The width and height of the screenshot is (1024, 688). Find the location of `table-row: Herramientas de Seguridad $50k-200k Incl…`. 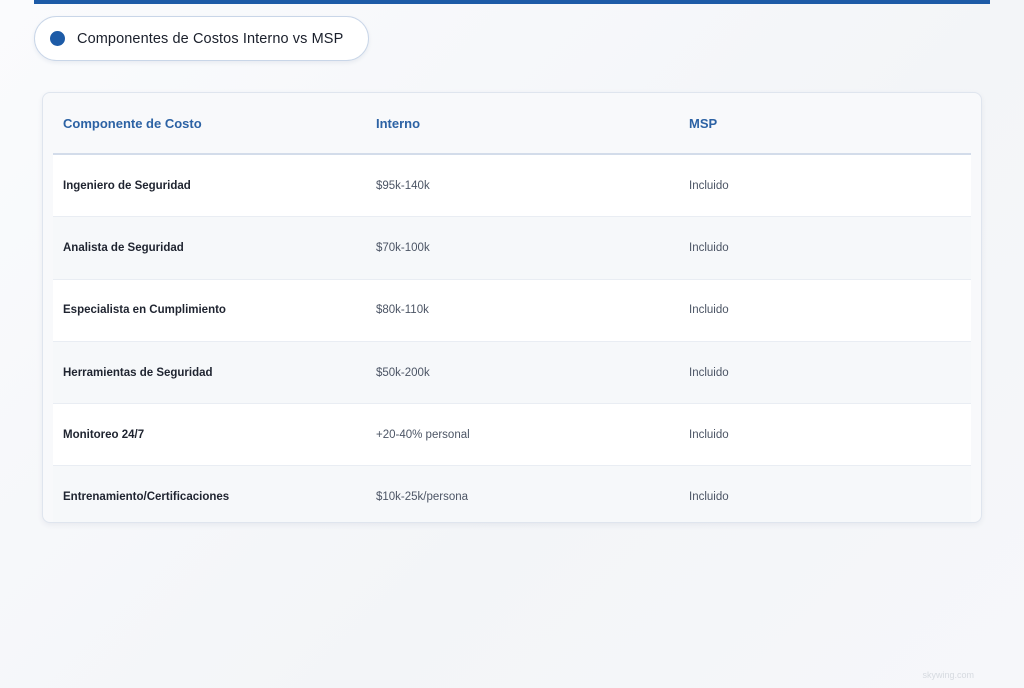

table-row: Herramientas de Seguridad $50k-200k Incl… is located at coordinates (512, 373).